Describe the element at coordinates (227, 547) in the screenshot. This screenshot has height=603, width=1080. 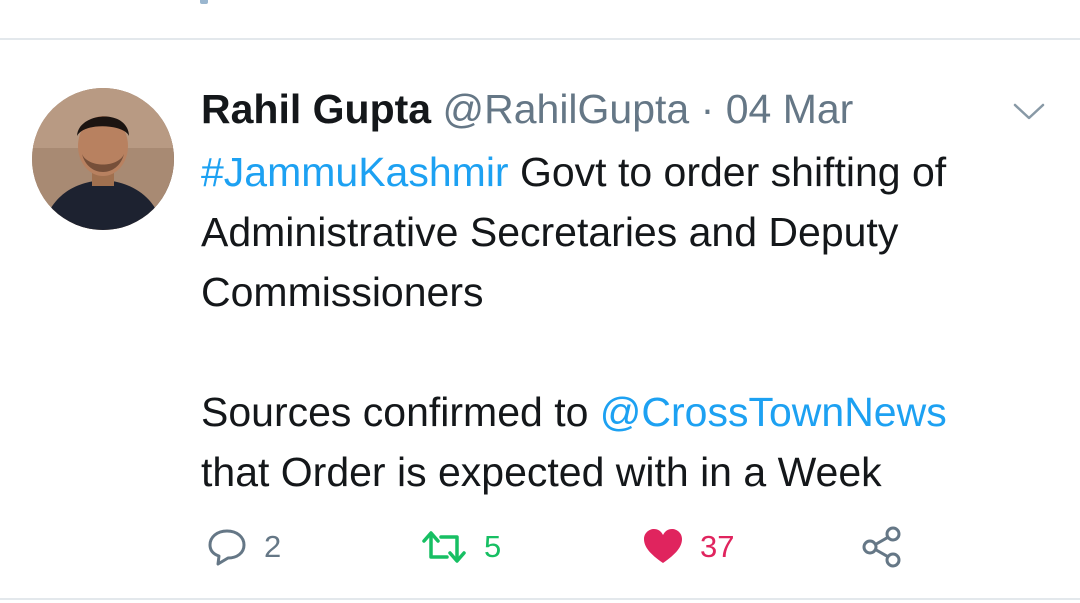
I see `reply-icon` at that location.